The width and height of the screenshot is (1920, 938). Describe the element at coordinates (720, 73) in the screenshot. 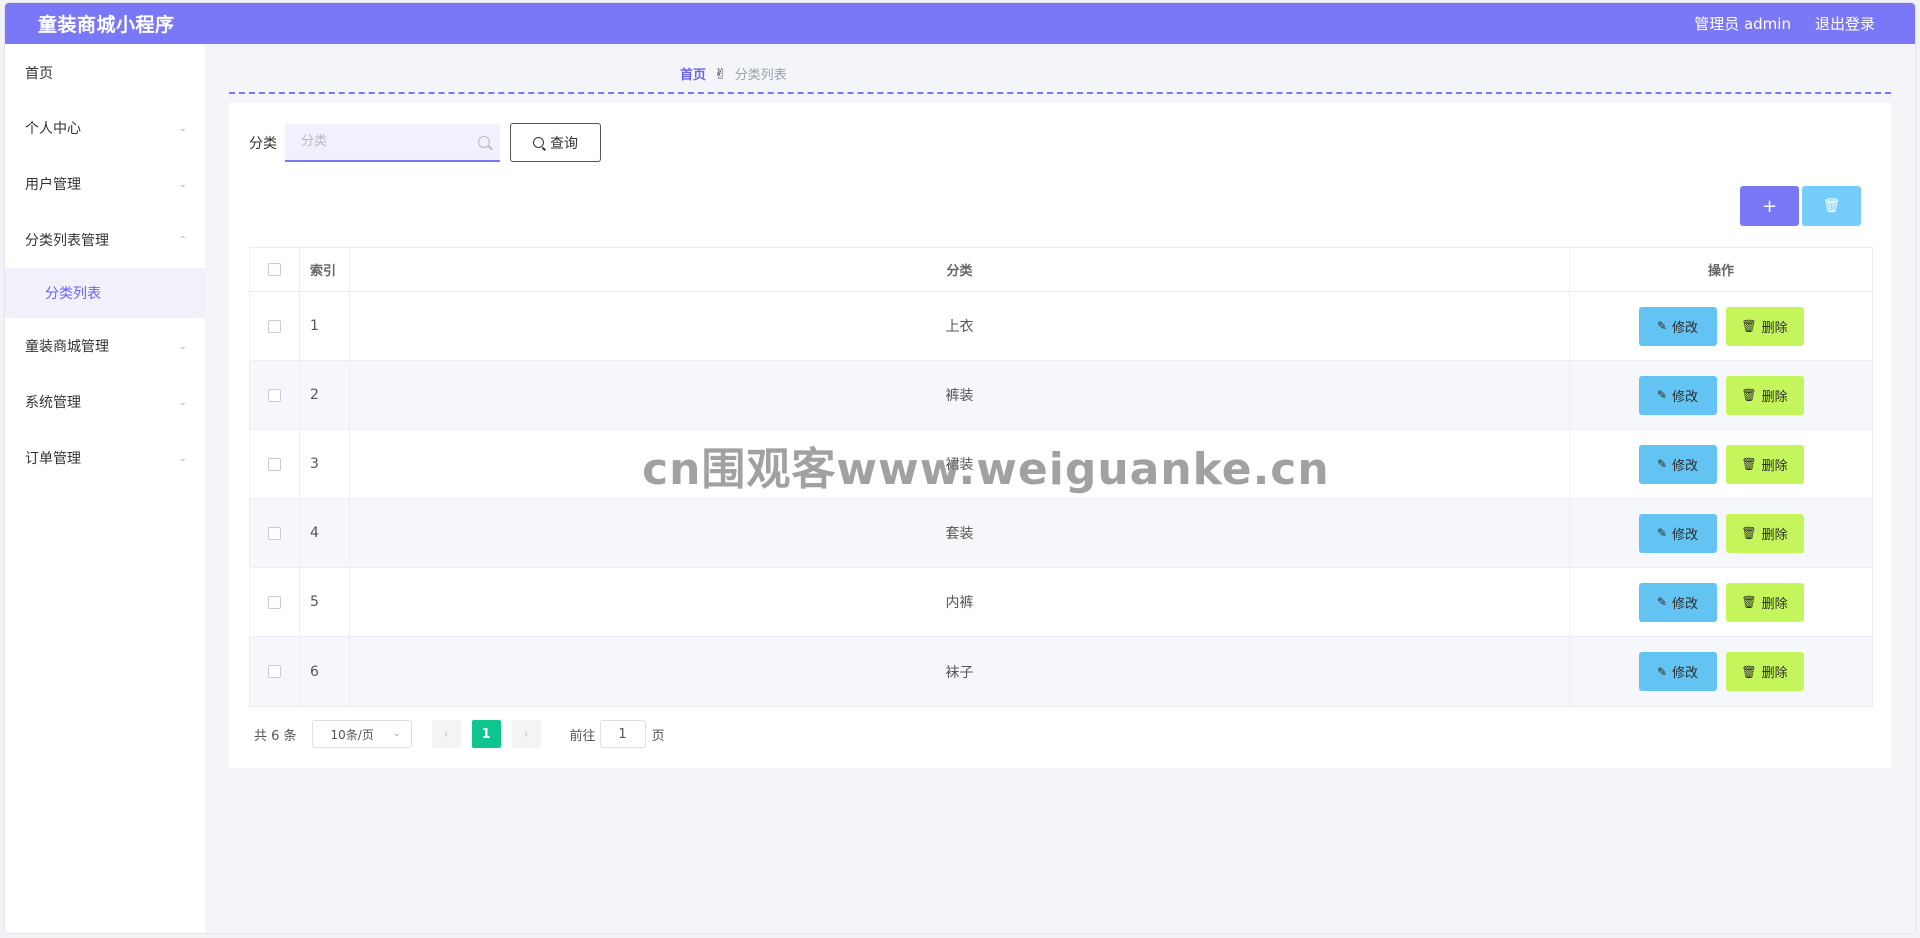

I see `hand-icon: ✌` at that location.